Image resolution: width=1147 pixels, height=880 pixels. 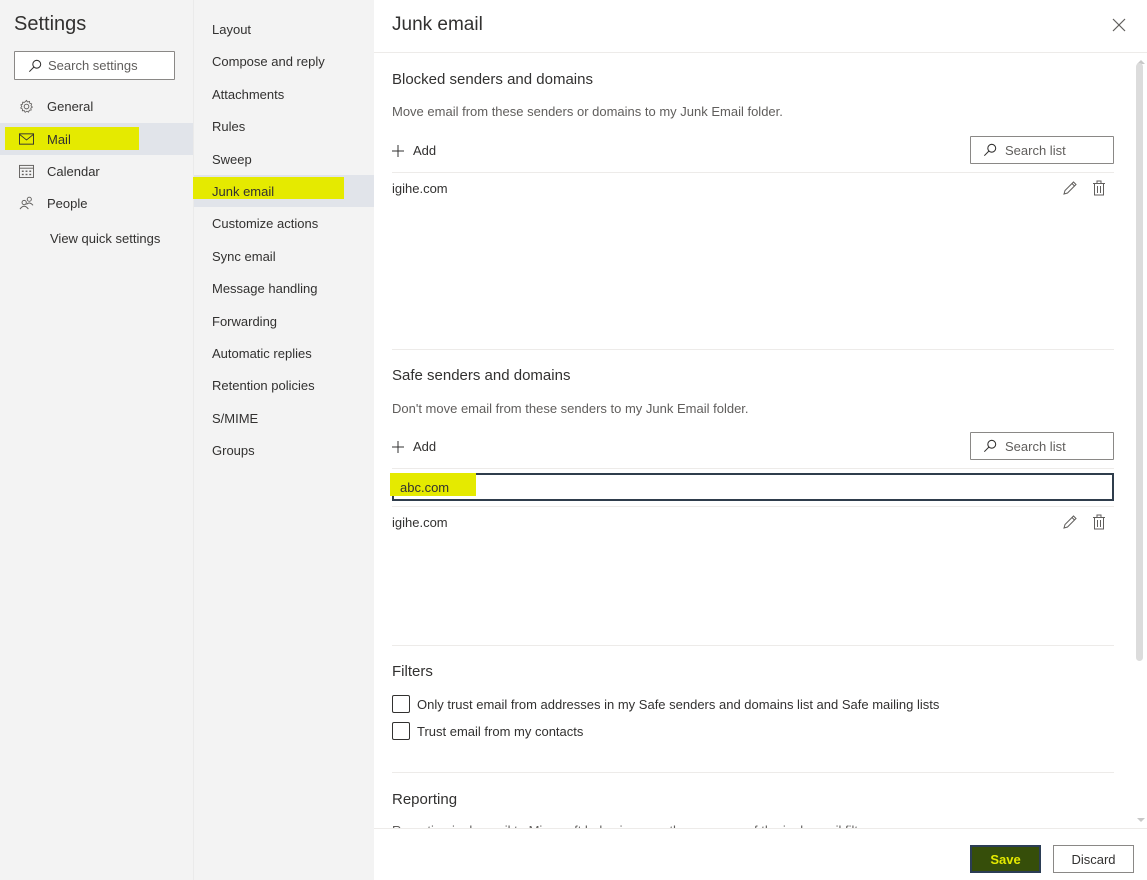 I want to click on save-button: Save, so click(x=1005, y=859).